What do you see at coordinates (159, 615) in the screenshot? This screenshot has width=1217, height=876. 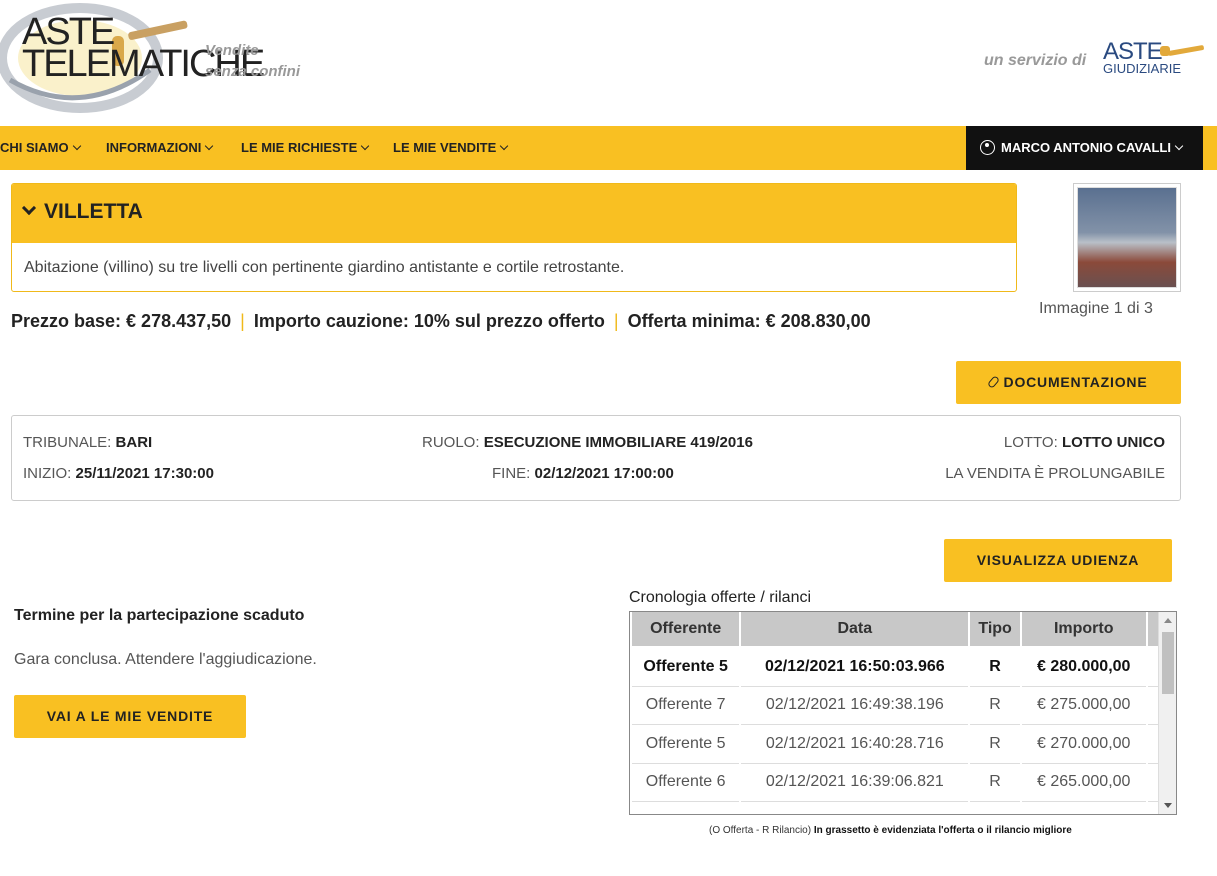 I see `status-title: Termine per la partecipazione scaduto` at bounding box center [159, 615].